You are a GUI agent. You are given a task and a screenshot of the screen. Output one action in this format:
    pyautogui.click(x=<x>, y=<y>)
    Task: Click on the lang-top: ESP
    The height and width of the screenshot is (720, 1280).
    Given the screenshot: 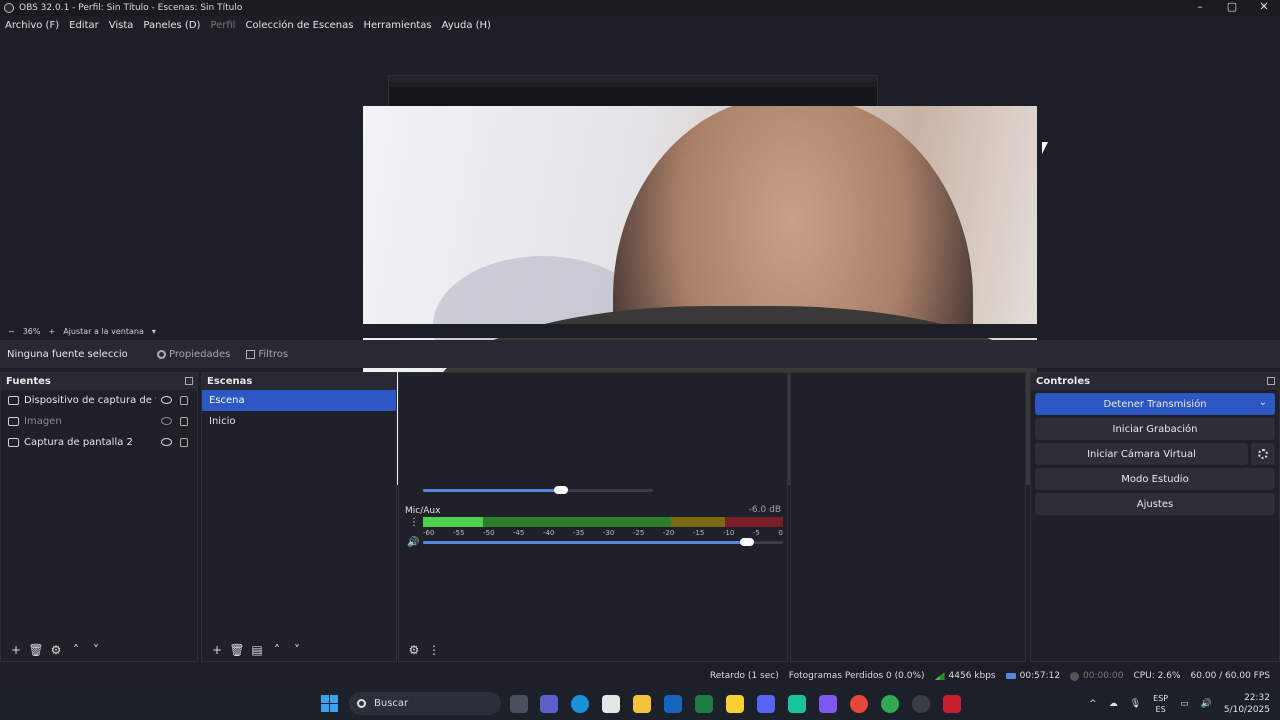 What is the action you would take?
    pyautogui.click(x=1161, y=698)
    